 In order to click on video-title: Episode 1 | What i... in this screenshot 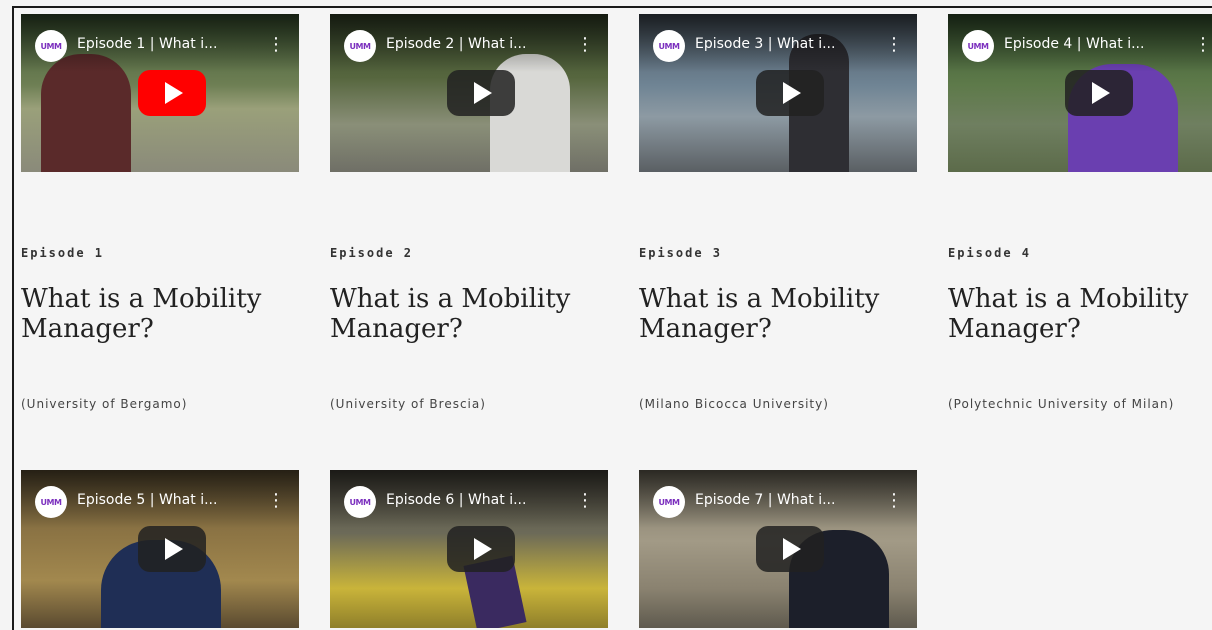, I will do `click(168, 44)`.